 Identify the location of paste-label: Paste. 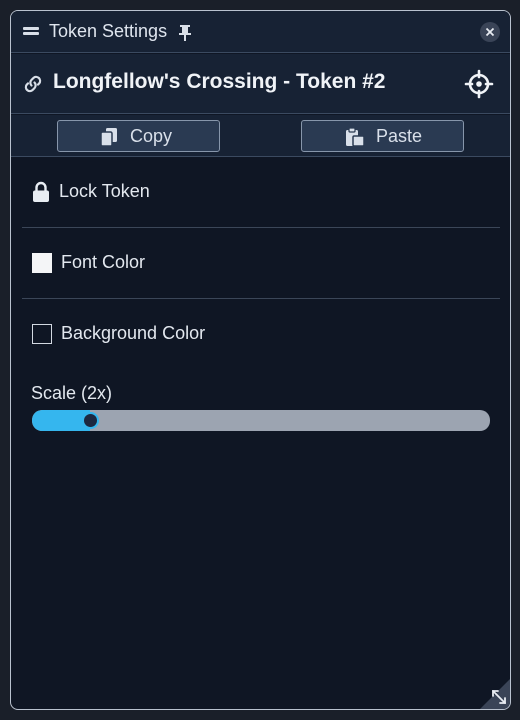
(399, 136).